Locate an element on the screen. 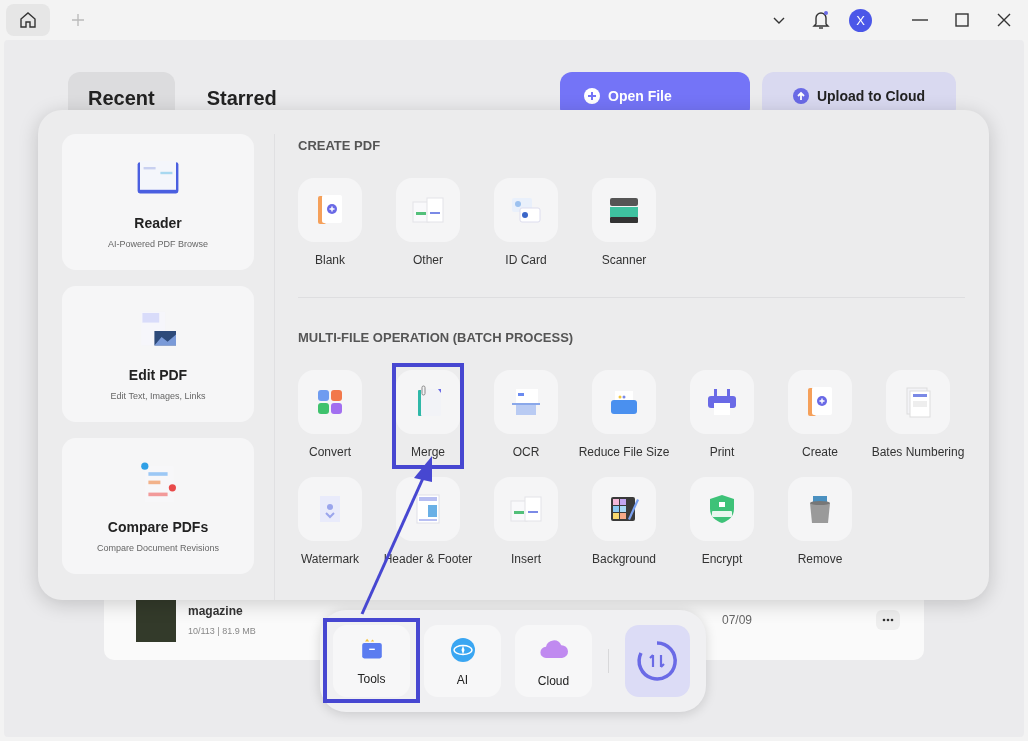  thumbnail-placeholder is located at coordinates (156, 620).